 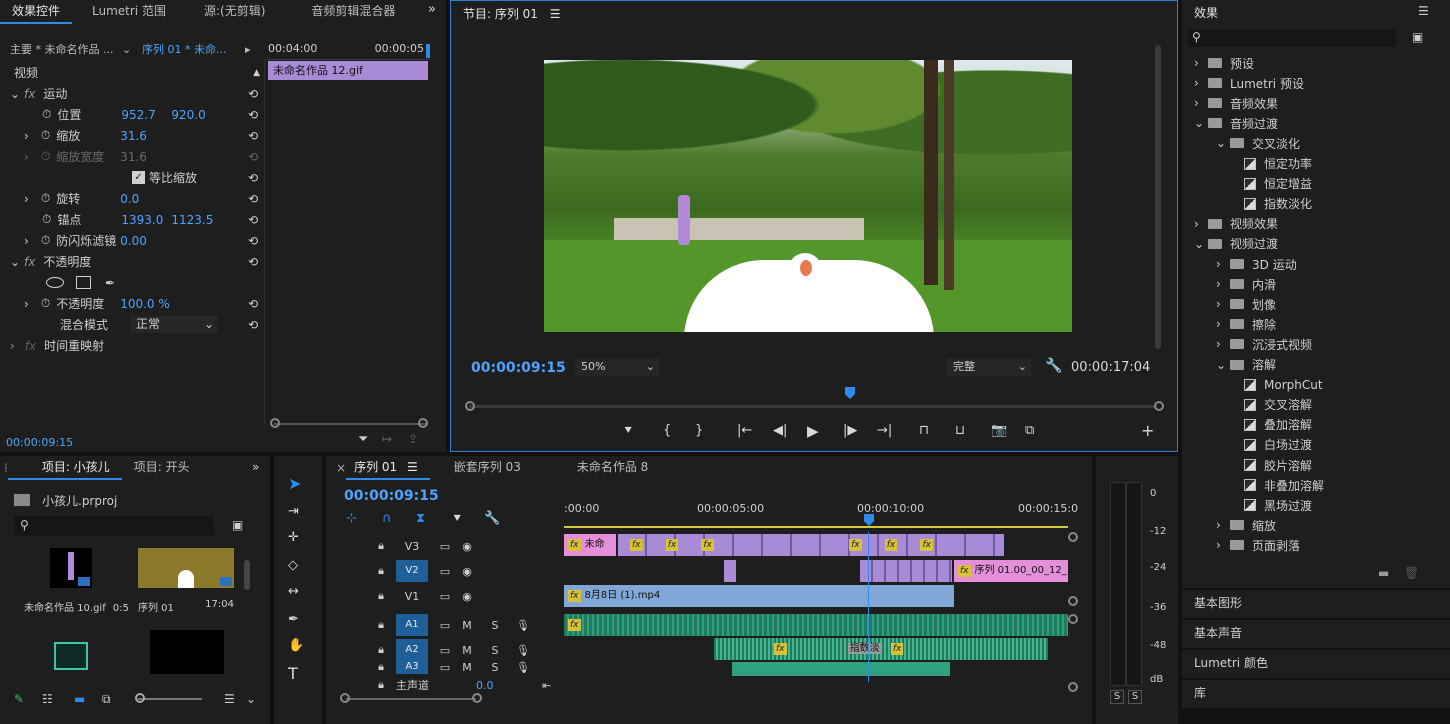 I want to click on mini-playhead, so click(x=428, y=51).